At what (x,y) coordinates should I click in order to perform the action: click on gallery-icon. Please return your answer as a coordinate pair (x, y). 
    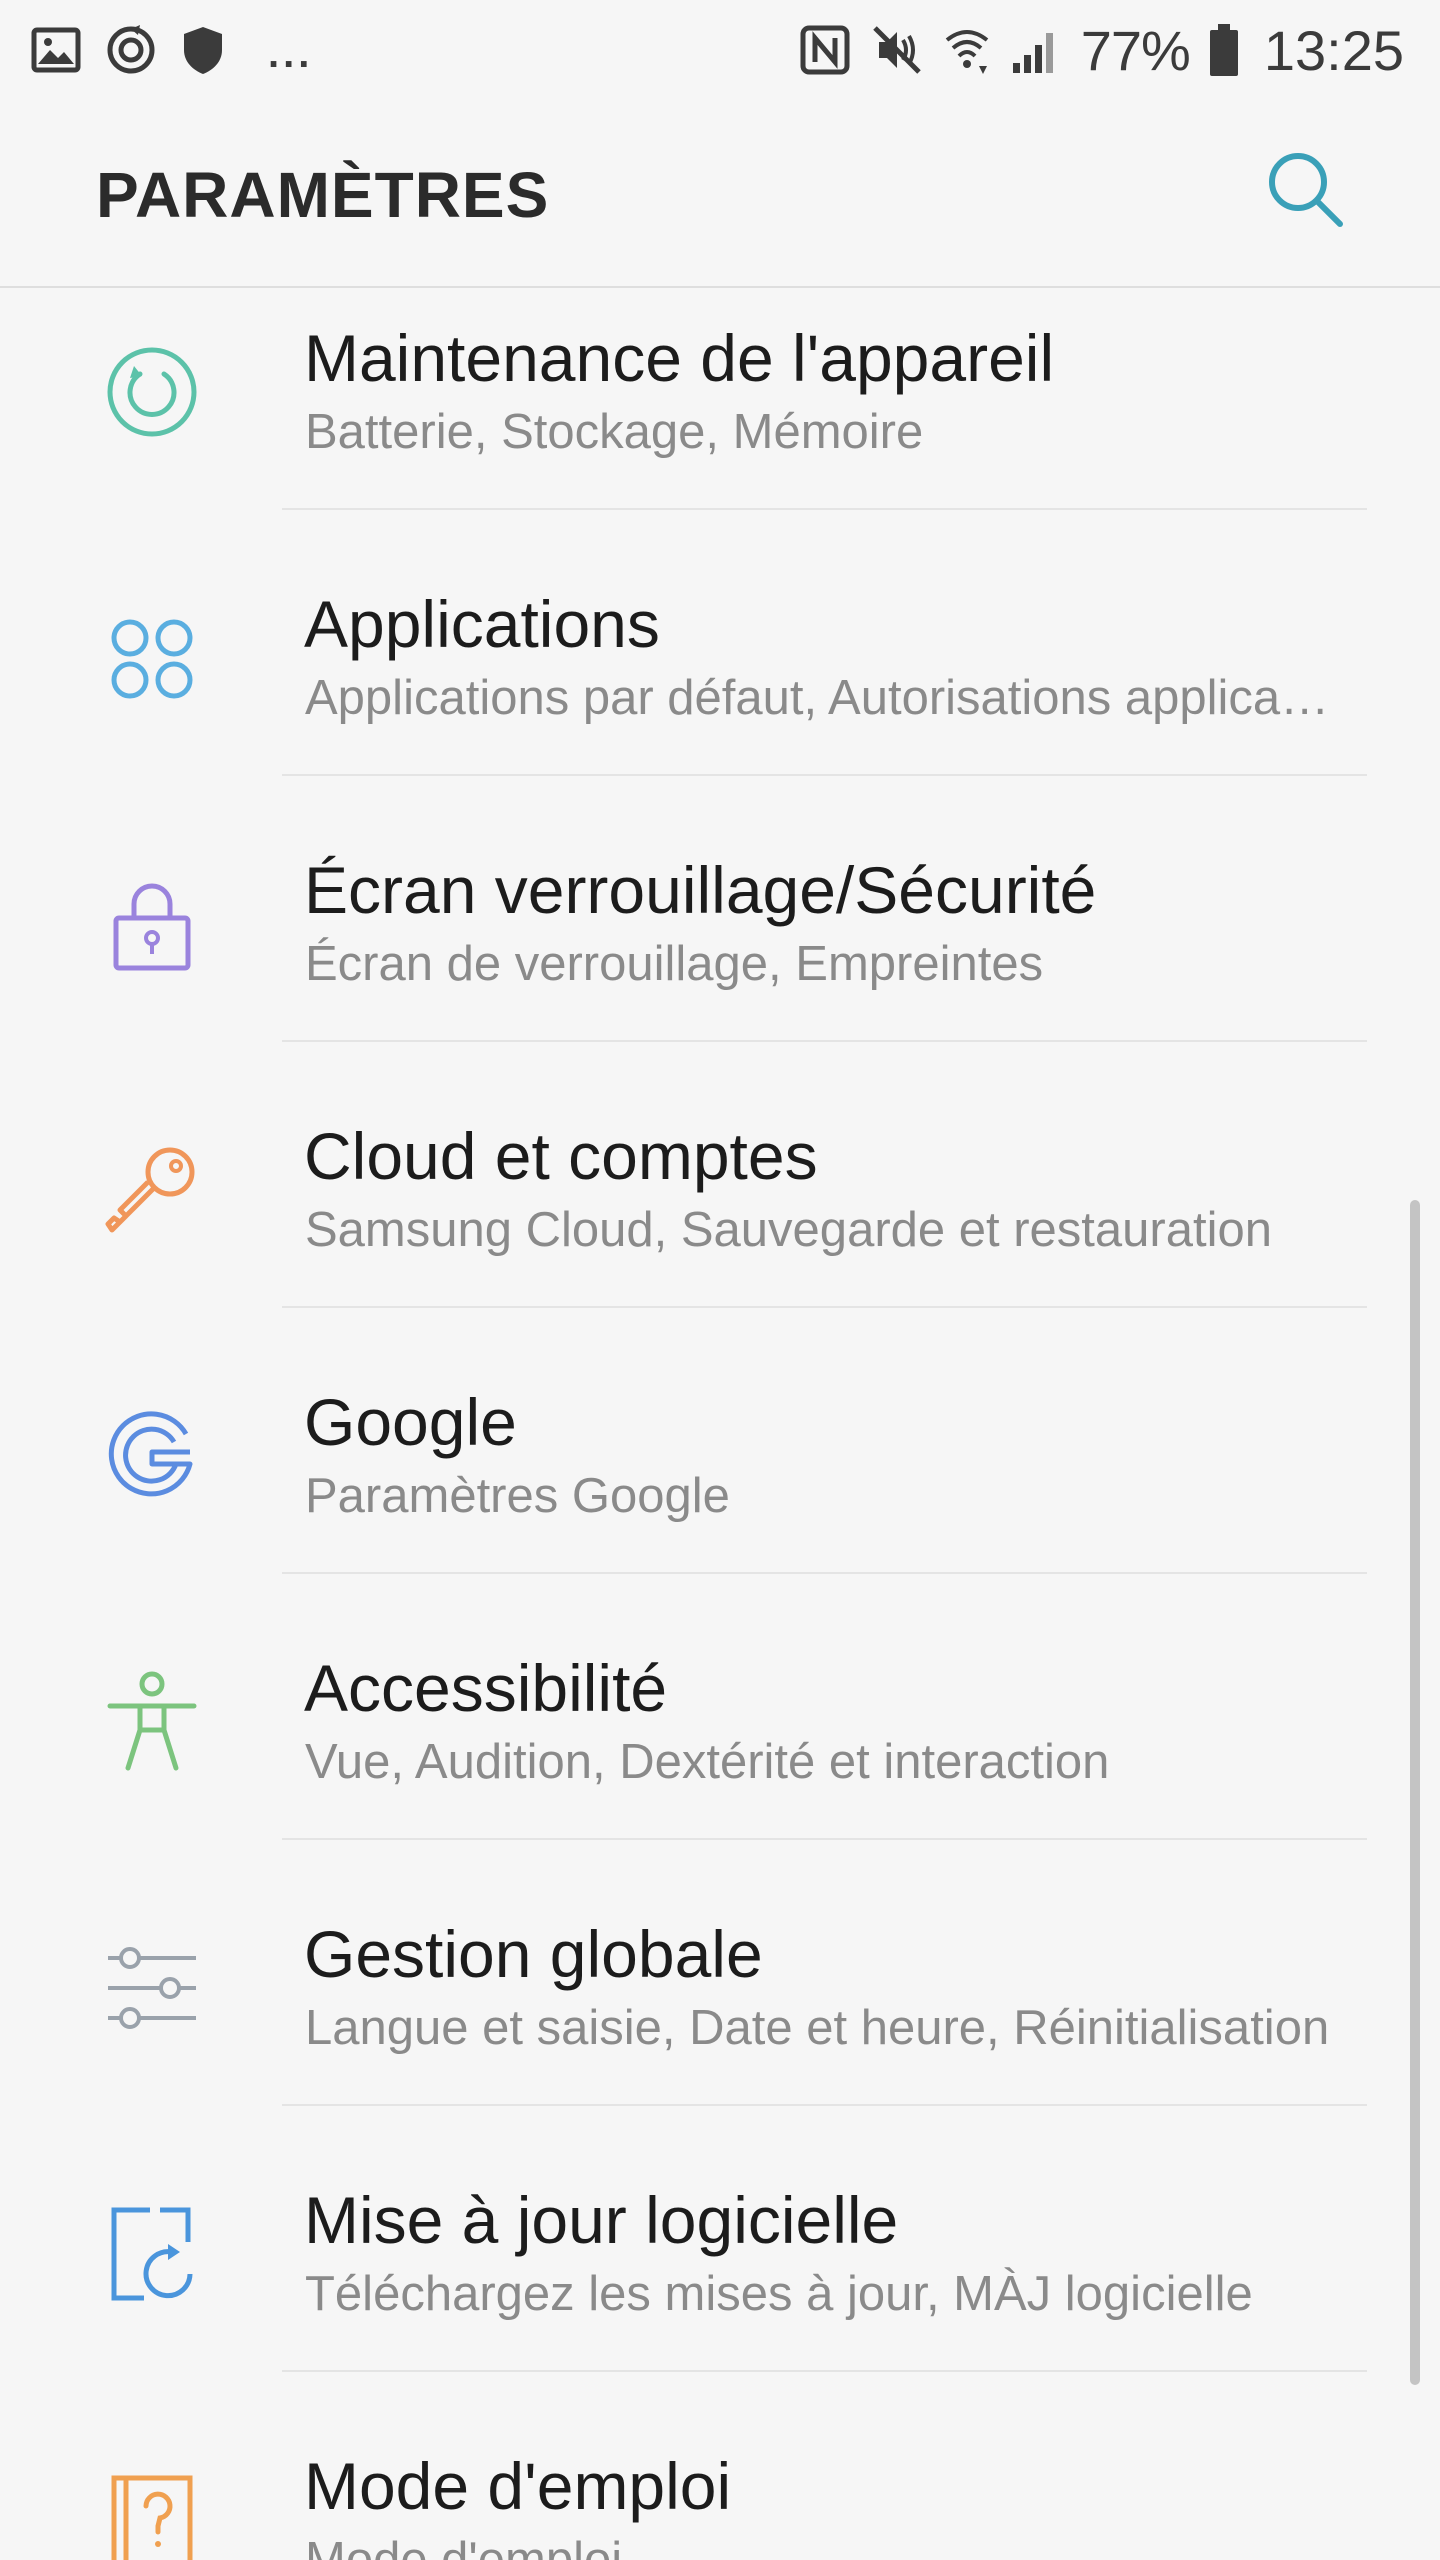
    Looking at the image, I should click on (56, 50).